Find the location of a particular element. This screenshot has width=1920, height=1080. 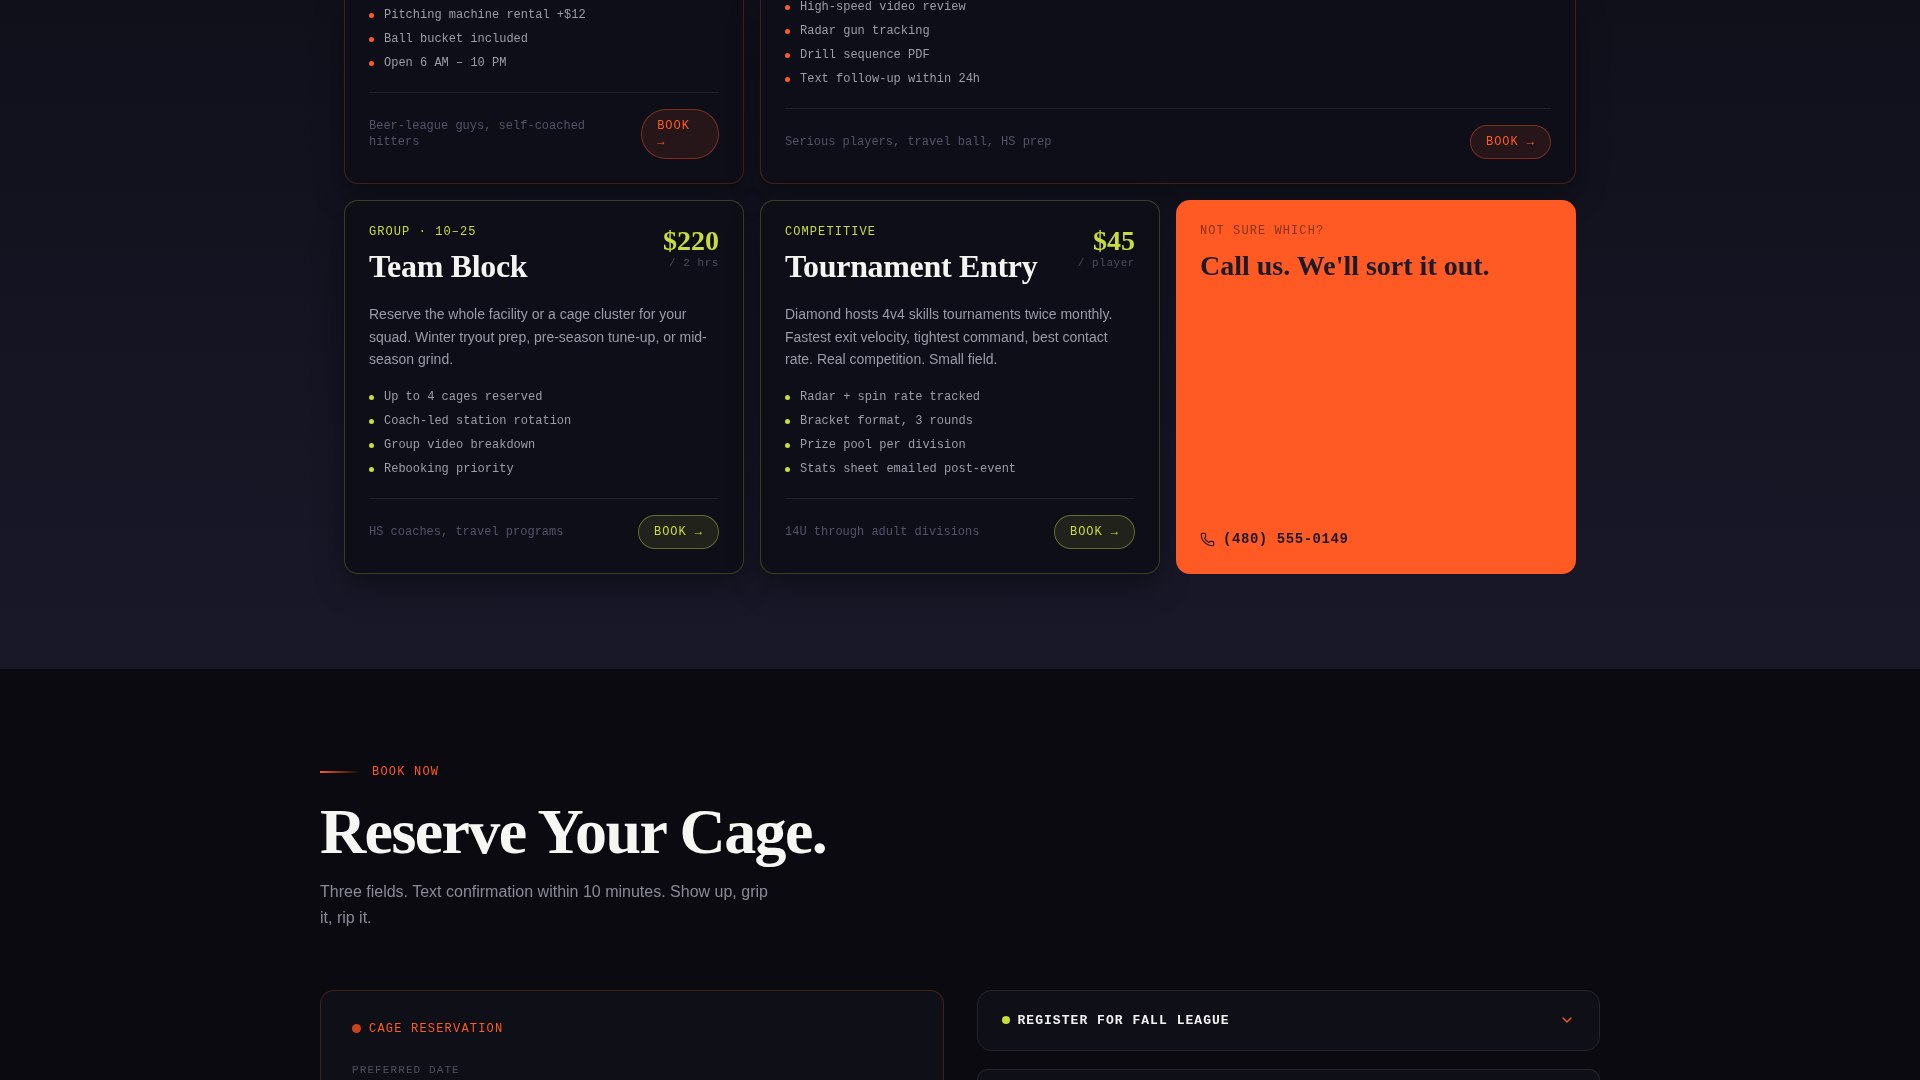

accordion-item is located at coordinates (1288, 1074).